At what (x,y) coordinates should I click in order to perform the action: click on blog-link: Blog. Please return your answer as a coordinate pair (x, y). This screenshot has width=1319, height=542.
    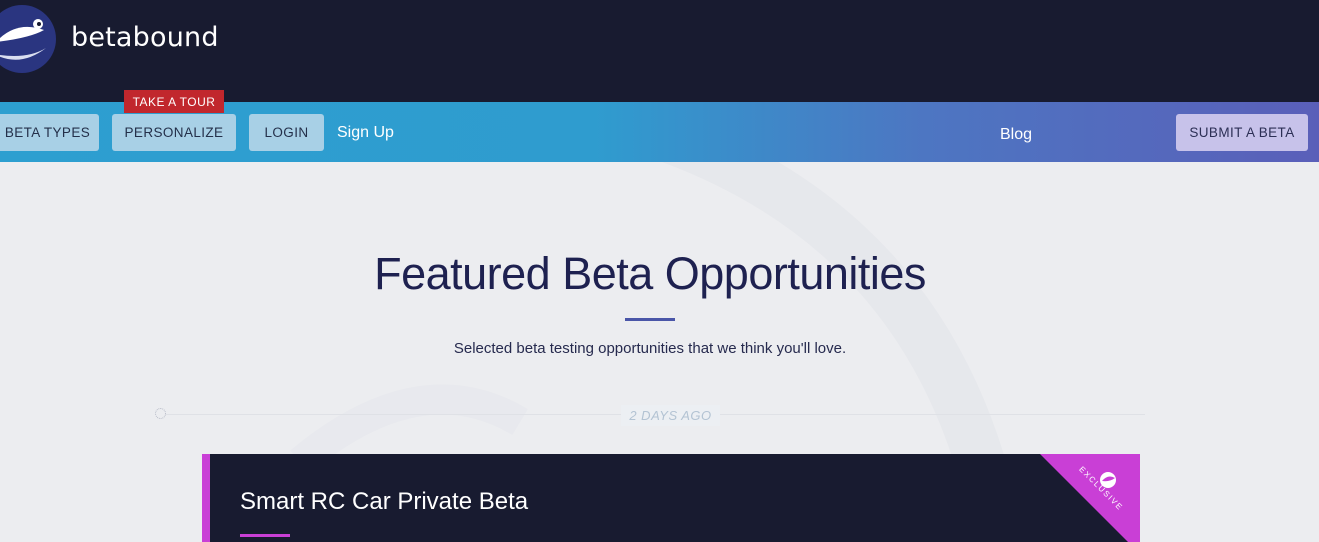
    Looking at the image, I should click on (1016, 135).